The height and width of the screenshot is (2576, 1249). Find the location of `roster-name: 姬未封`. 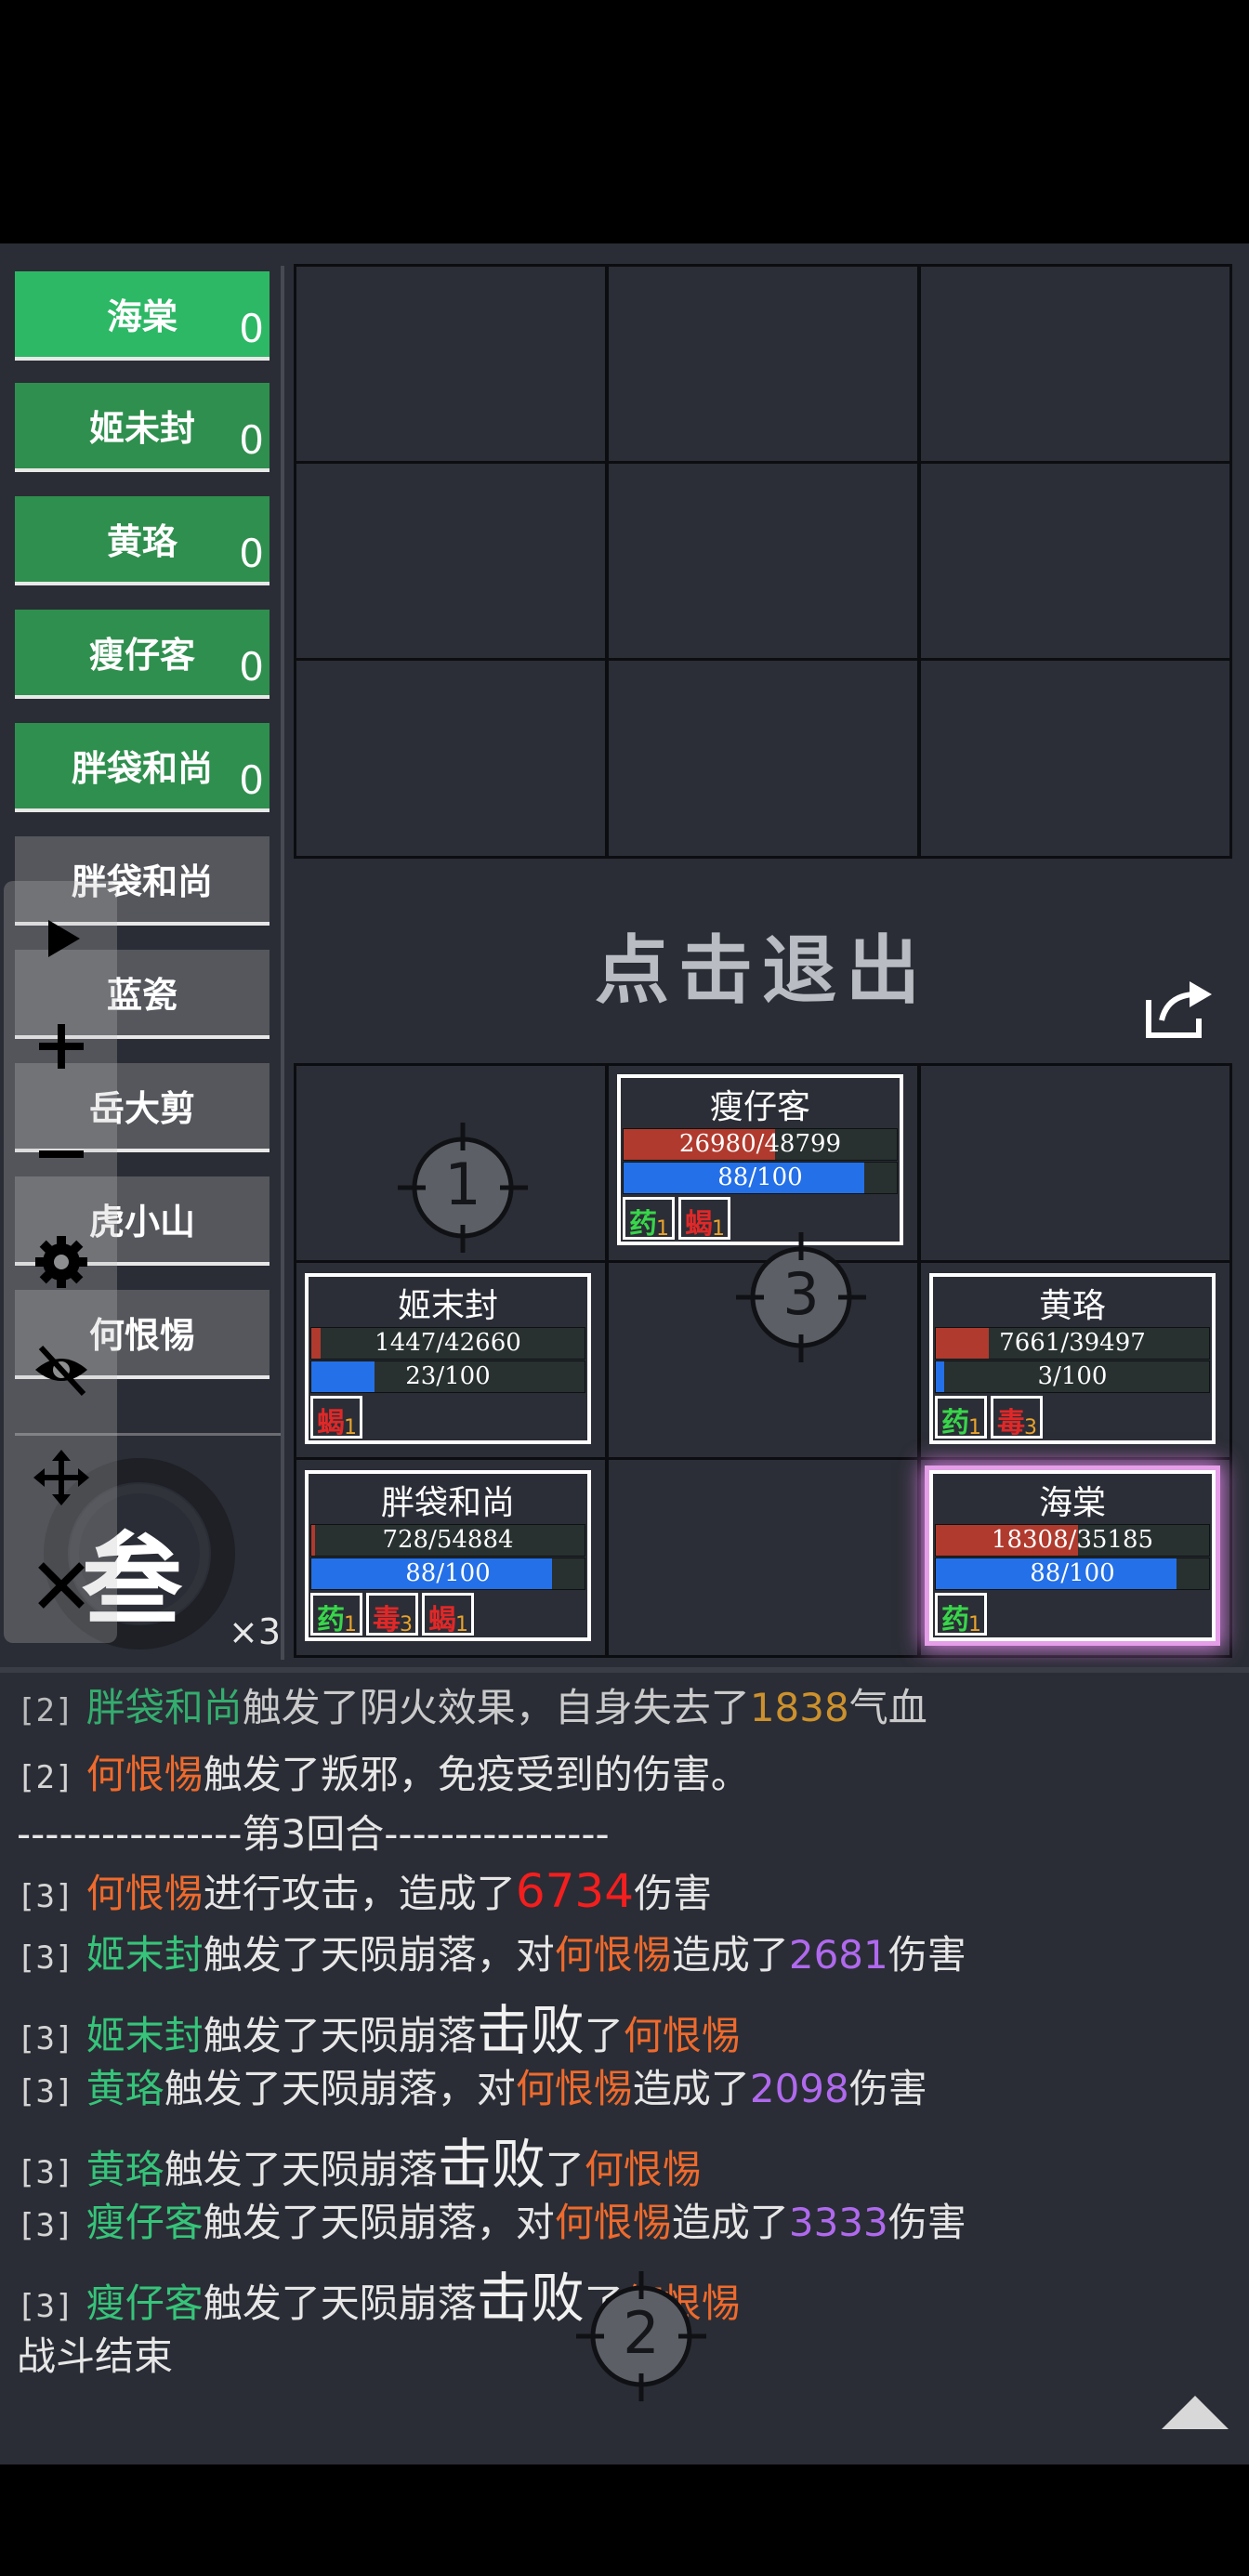

roster-name: 姬未封 is located at coordinates (141, 428).